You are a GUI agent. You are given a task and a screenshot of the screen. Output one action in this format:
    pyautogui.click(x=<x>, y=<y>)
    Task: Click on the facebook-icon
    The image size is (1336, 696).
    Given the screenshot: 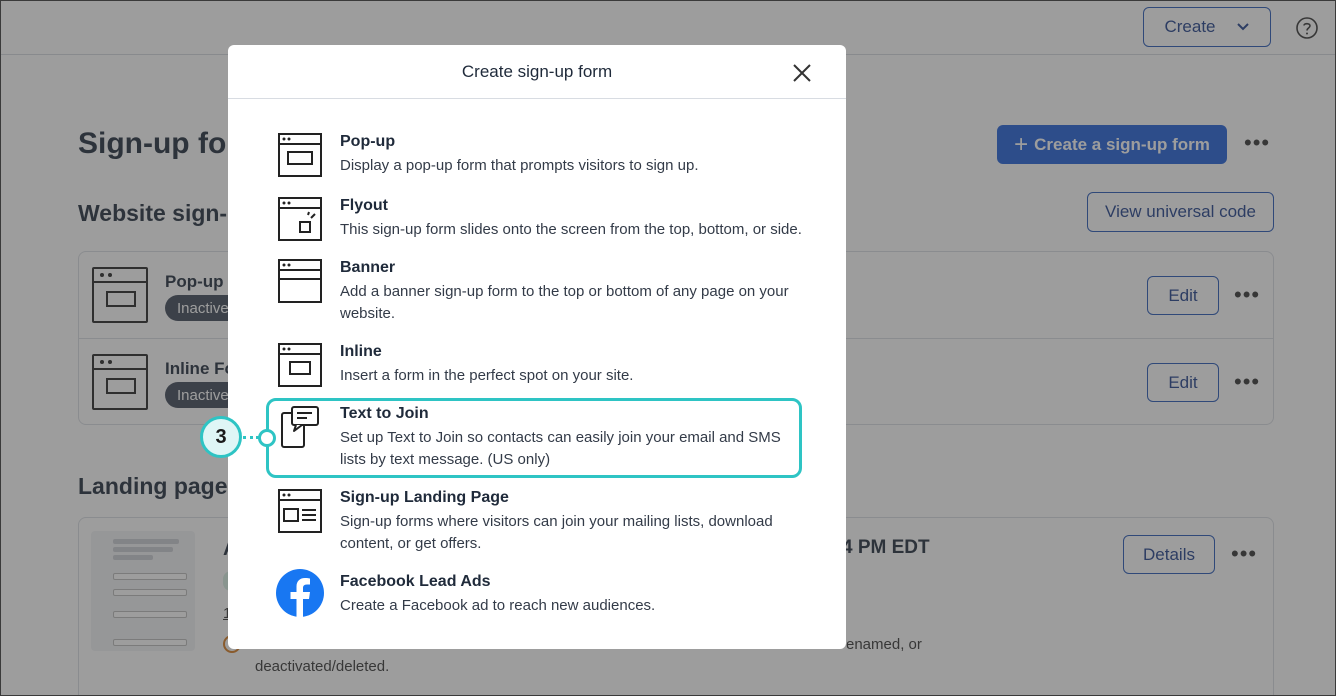 What is the action you would take?
    pyautogui.click(x=300, y=593)
    